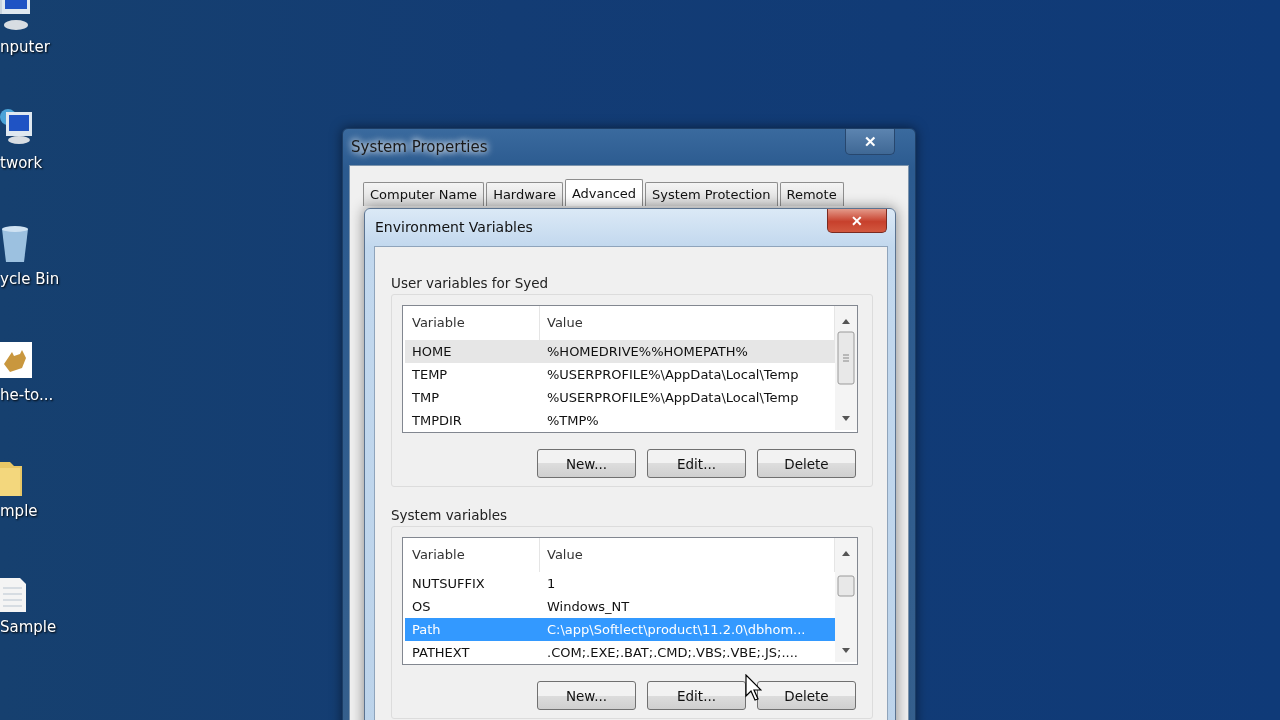 This screenshot has height=720, width=1280. Describe the element at coordinates (15, 15) in the screenshot. I see `computer-icon` at that location.